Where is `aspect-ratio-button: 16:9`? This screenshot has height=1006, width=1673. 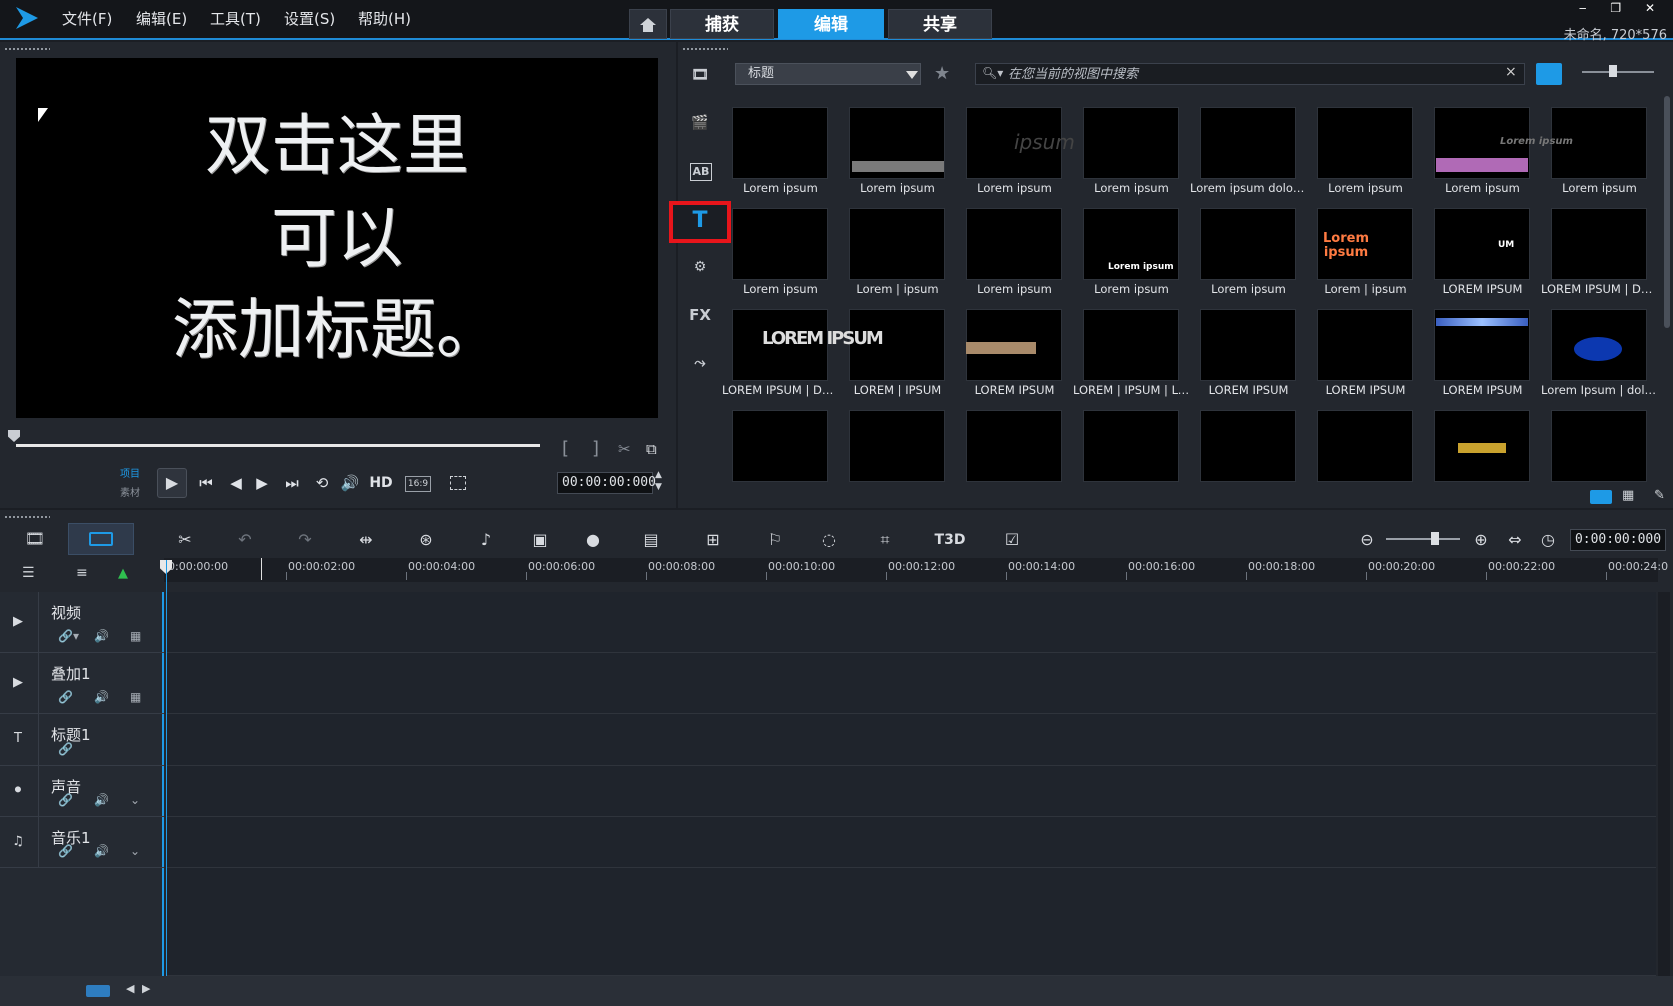
aspect-ratio-button: 16:9 is located at coordinates (418, 484).